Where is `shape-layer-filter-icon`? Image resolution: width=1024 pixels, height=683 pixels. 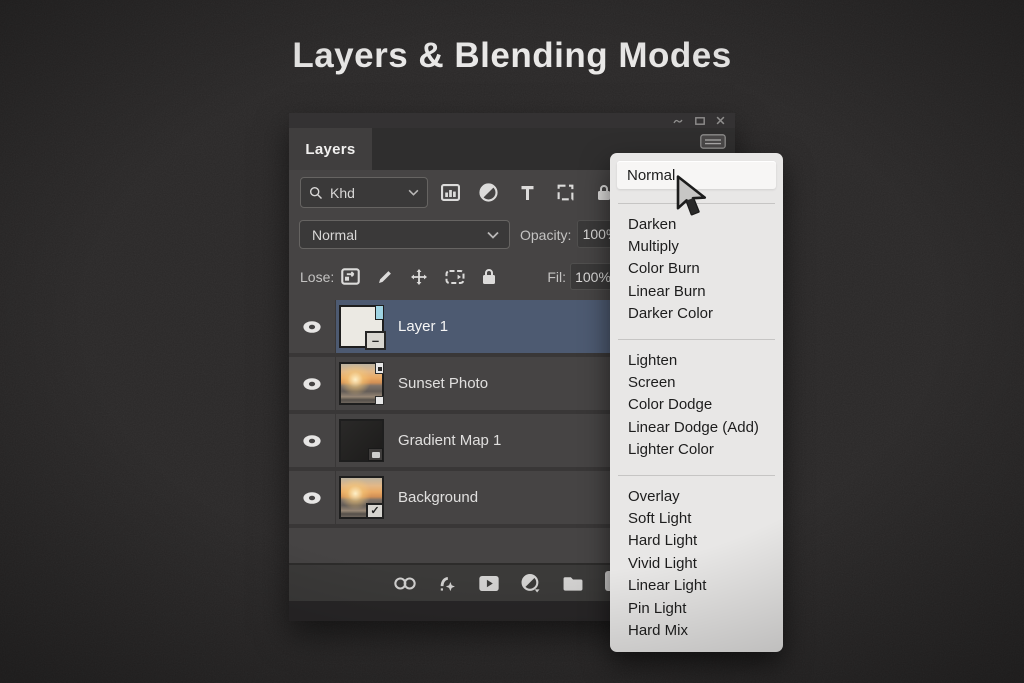
shape-layer-filter-icon is located at coordinates (566, 192).